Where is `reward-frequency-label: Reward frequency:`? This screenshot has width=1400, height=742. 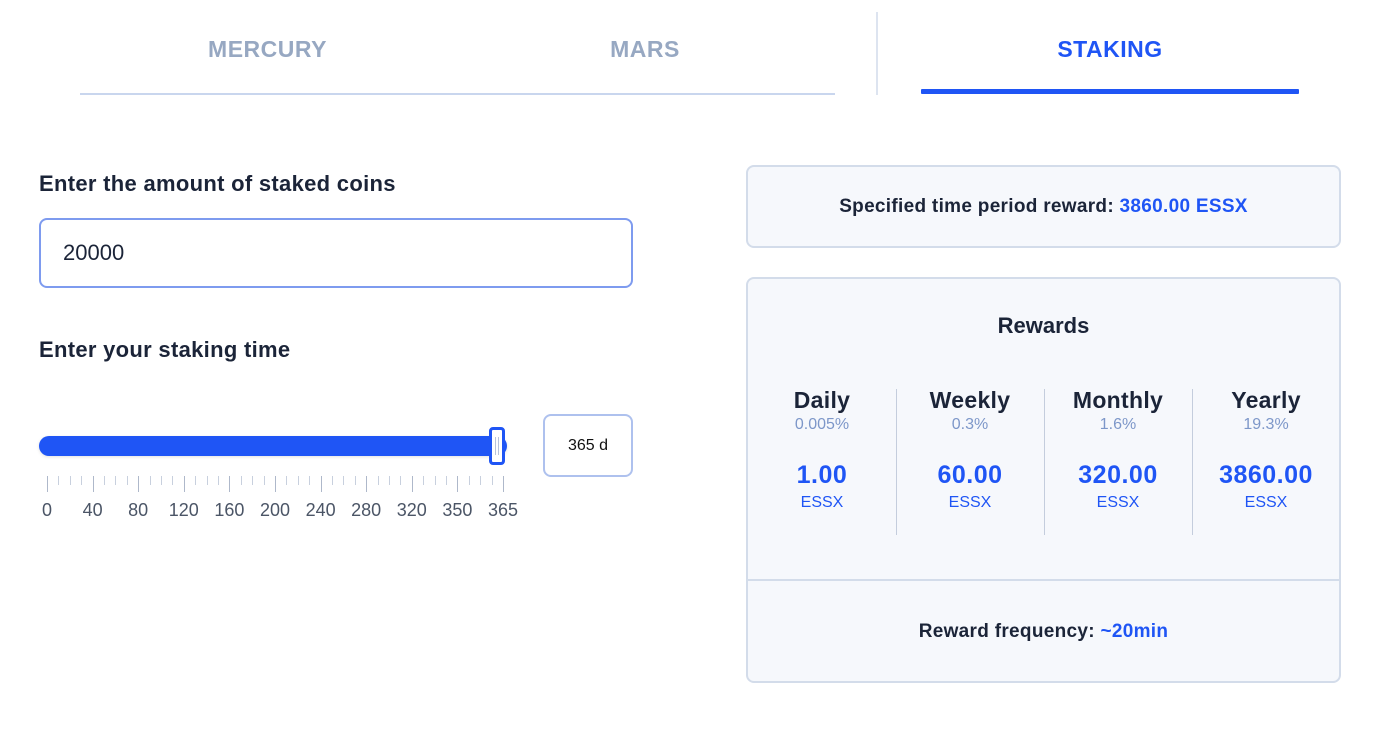
reward-frequency-label: Reward frequency: is located at coordinates (1009, 631).